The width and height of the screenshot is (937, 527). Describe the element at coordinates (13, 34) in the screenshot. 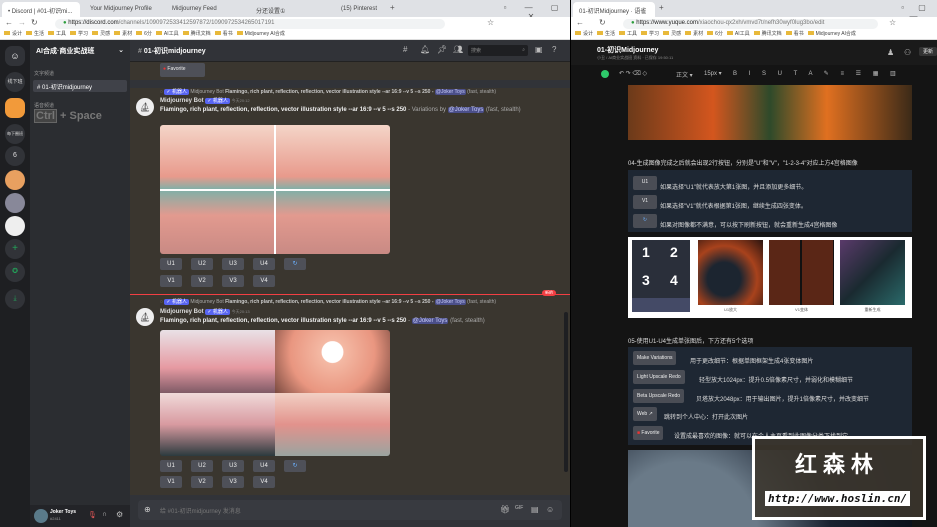

I see `bookmark: 设计` at that location.